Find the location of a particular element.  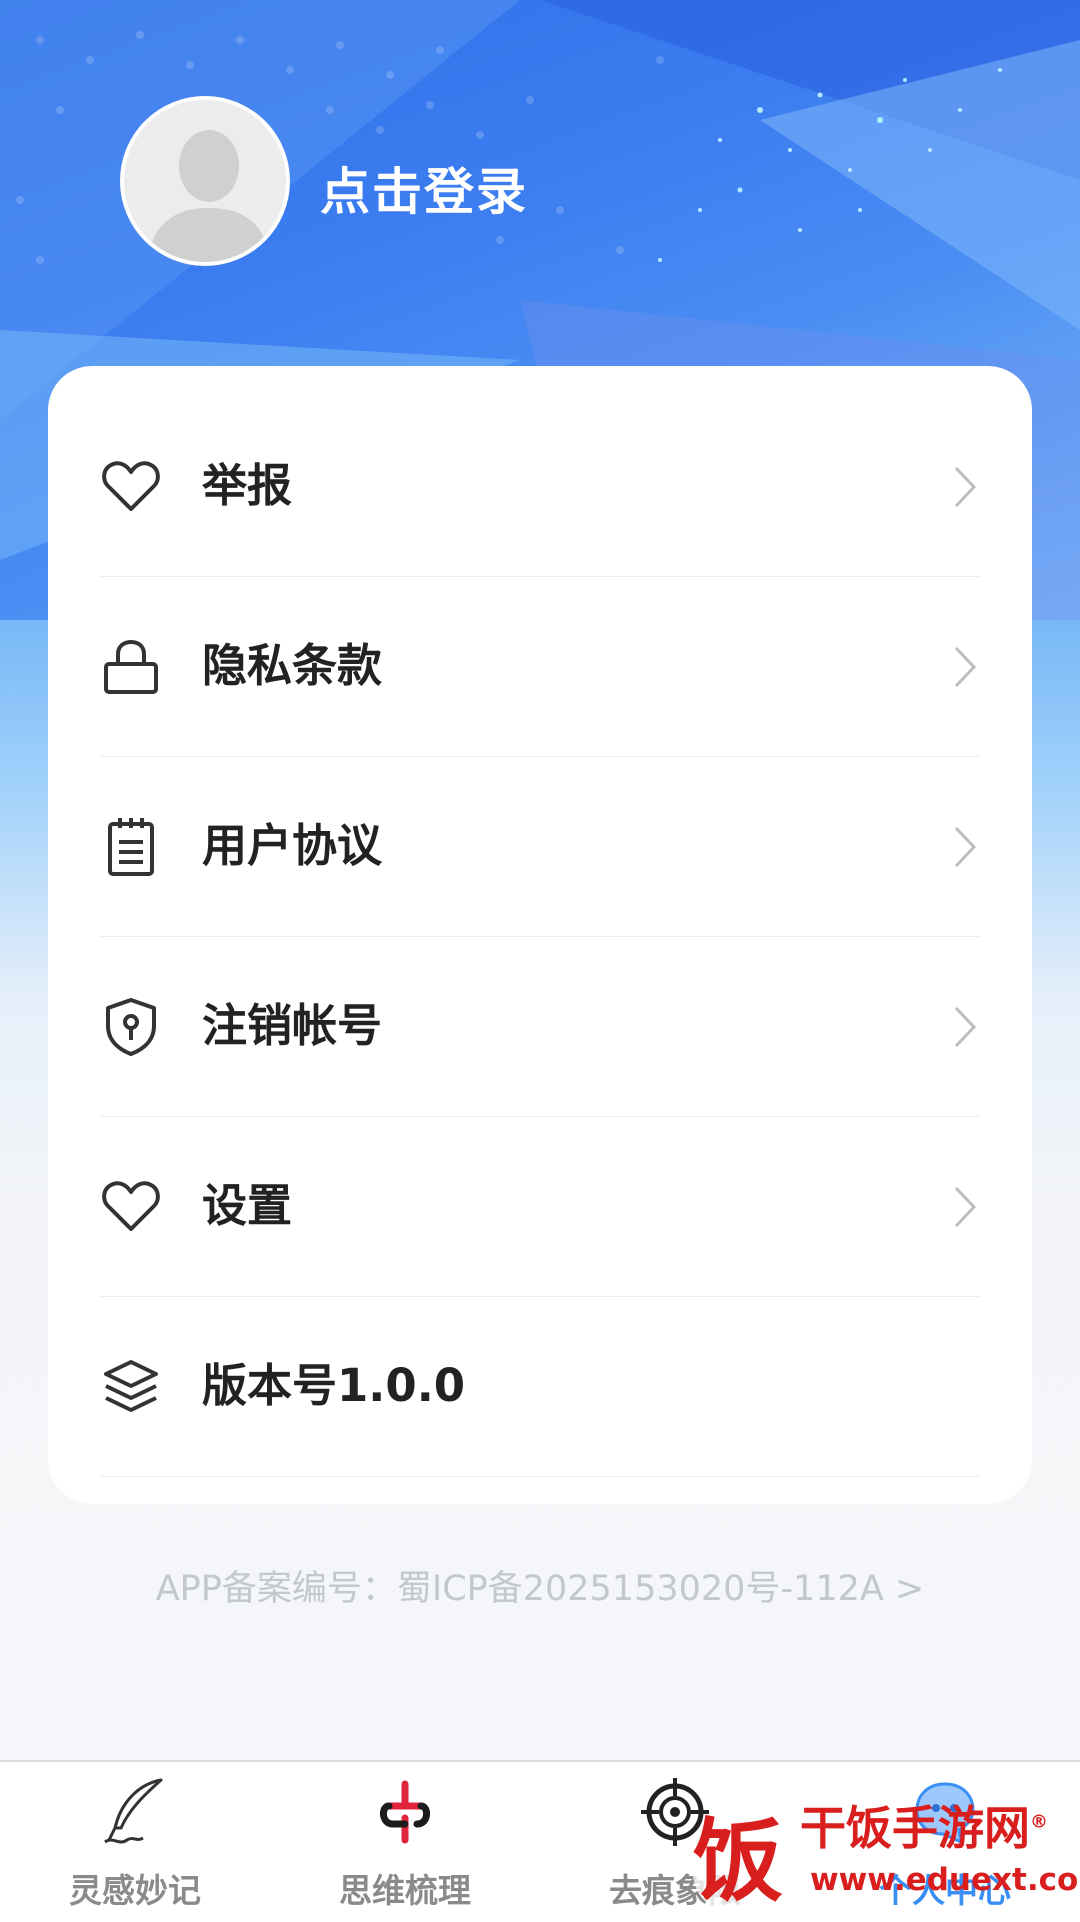

lock-icon is located at coordinates (131, 666).